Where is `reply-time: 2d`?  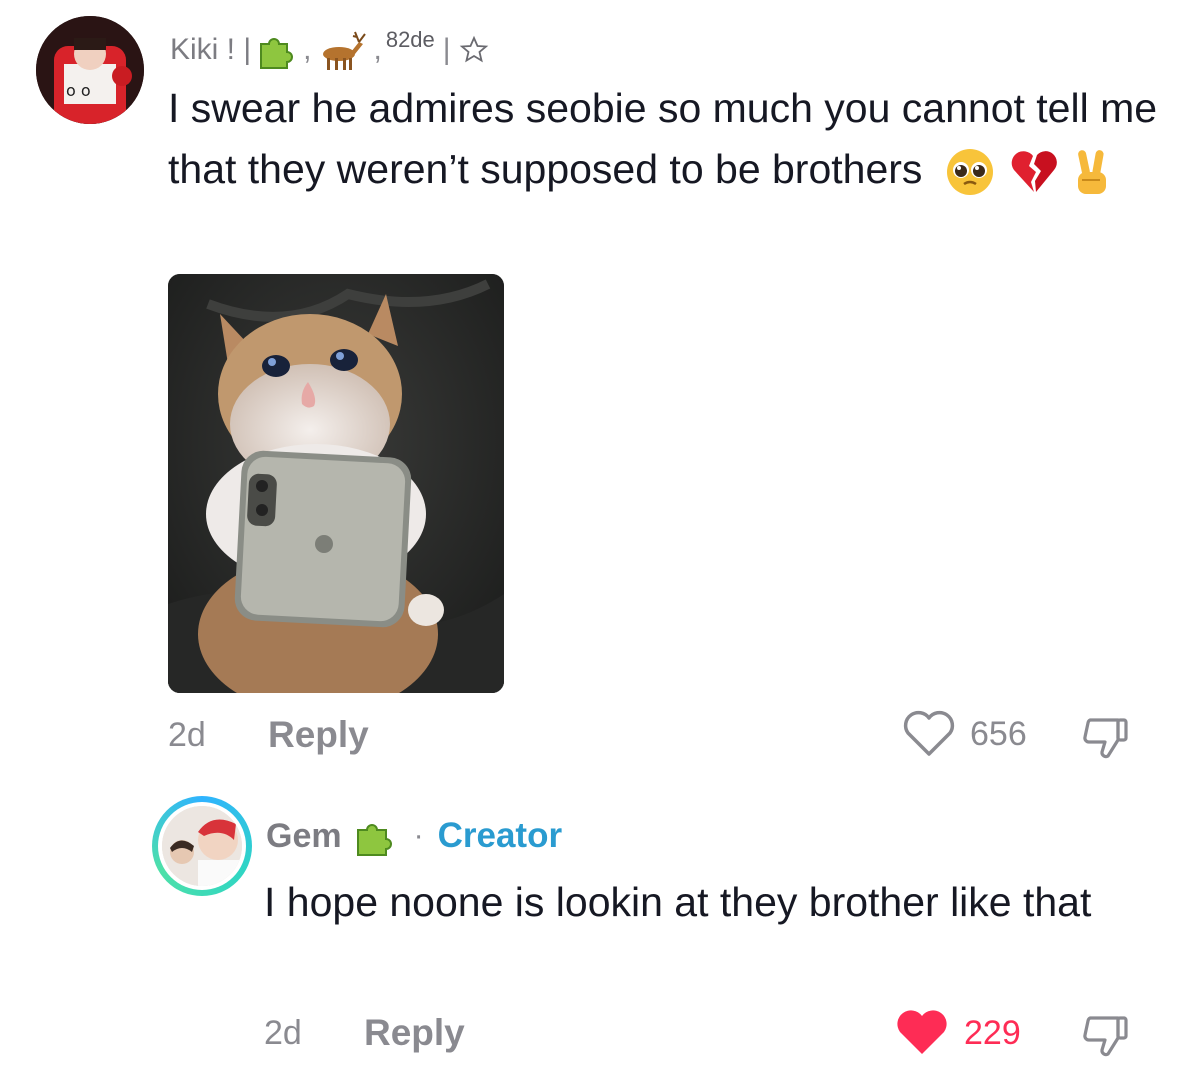 reply-time: 2d is located at coordinates (283, 1033).